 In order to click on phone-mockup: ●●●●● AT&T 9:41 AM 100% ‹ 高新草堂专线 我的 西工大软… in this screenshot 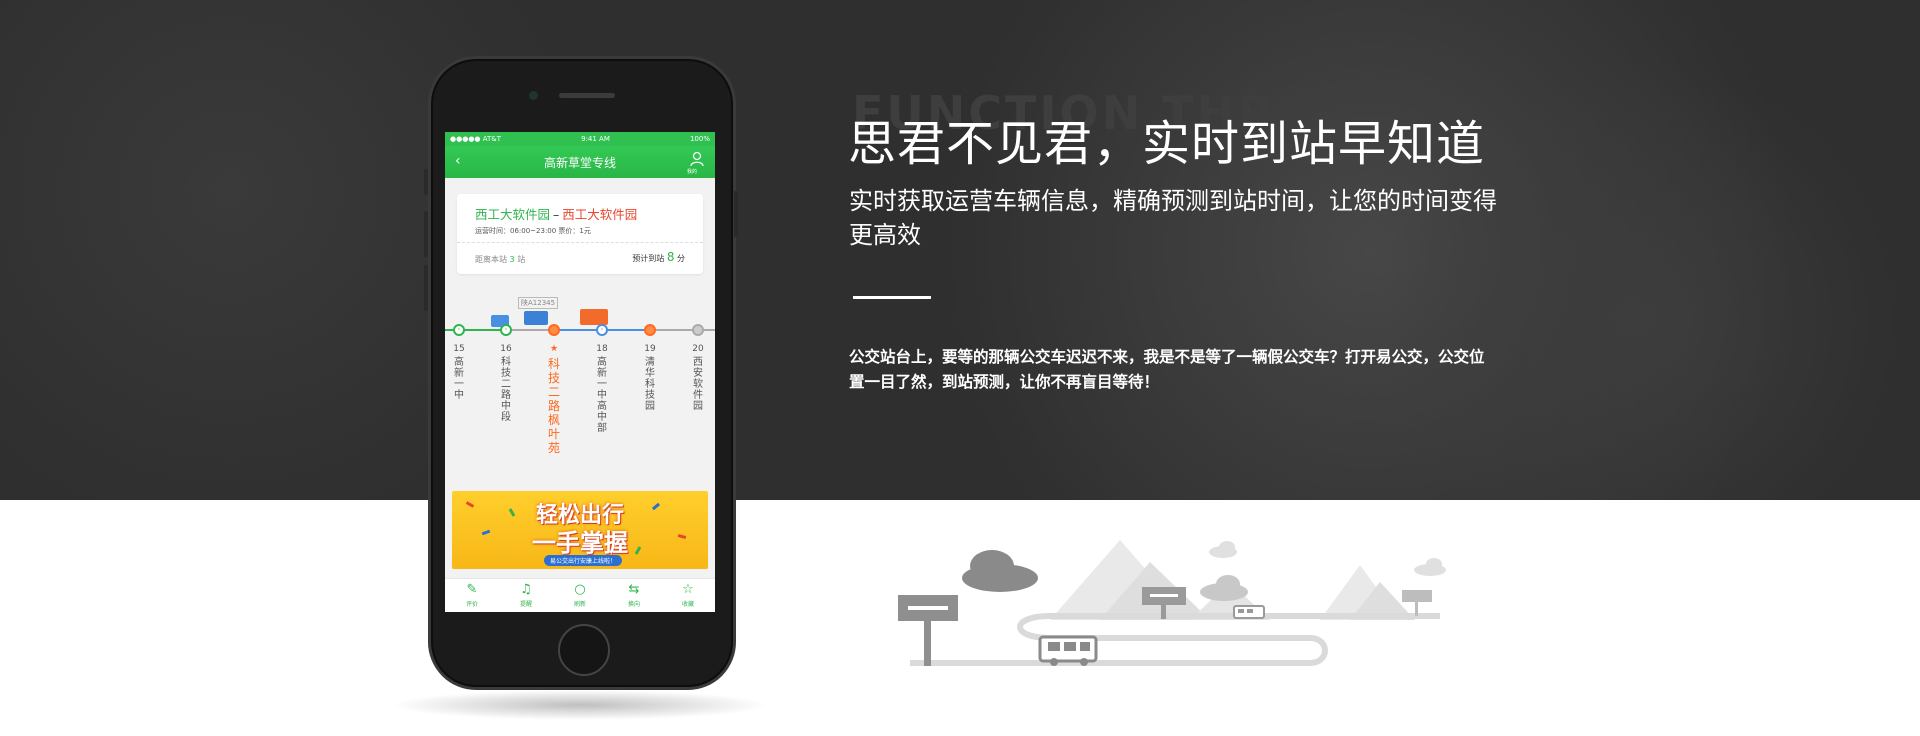, I will do `click(581, 373)`.